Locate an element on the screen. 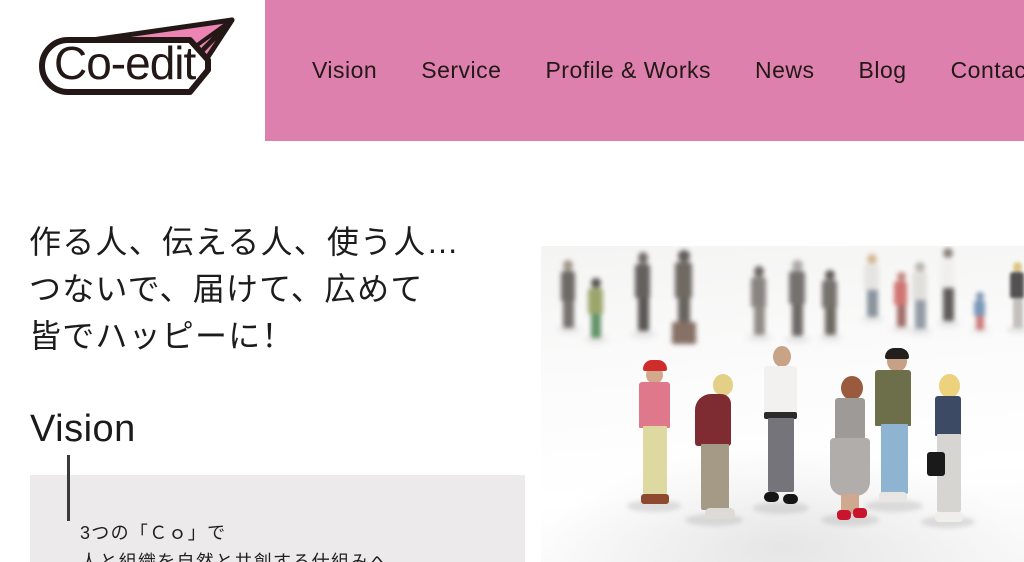 Image resolution: width=1024 pixels, height=562 pixels. logo-mark: Co-edit is located at coordinates (137, 56).